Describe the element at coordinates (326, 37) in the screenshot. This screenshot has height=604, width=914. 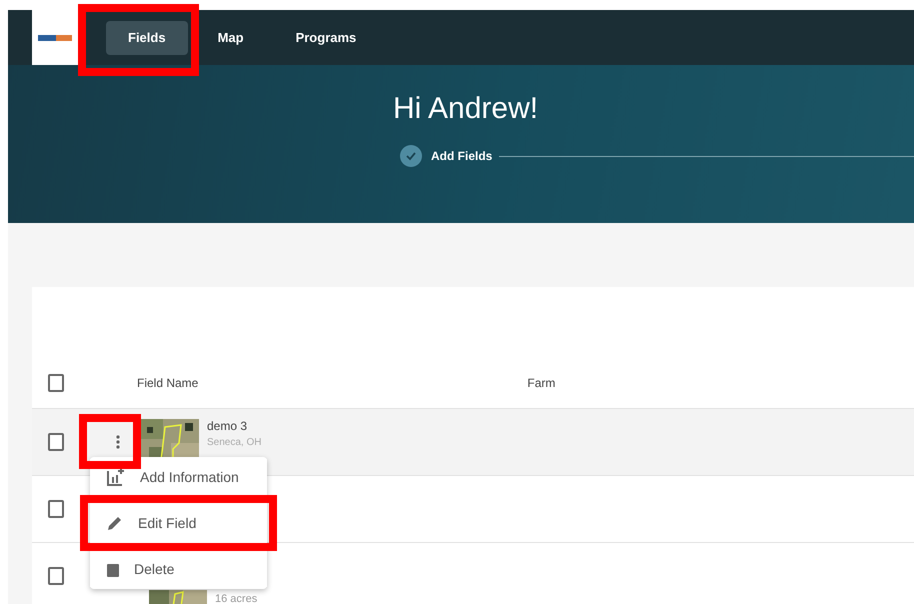
I see `nav-tab: Programs` at that location.